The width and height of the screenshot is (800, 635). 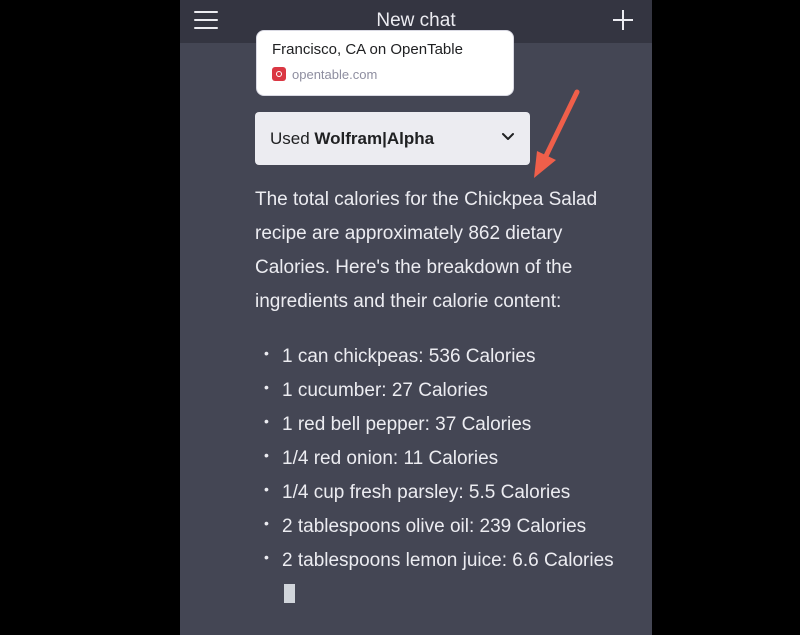 I want to click on chevron-down-icon, so click(x=508, y=137).